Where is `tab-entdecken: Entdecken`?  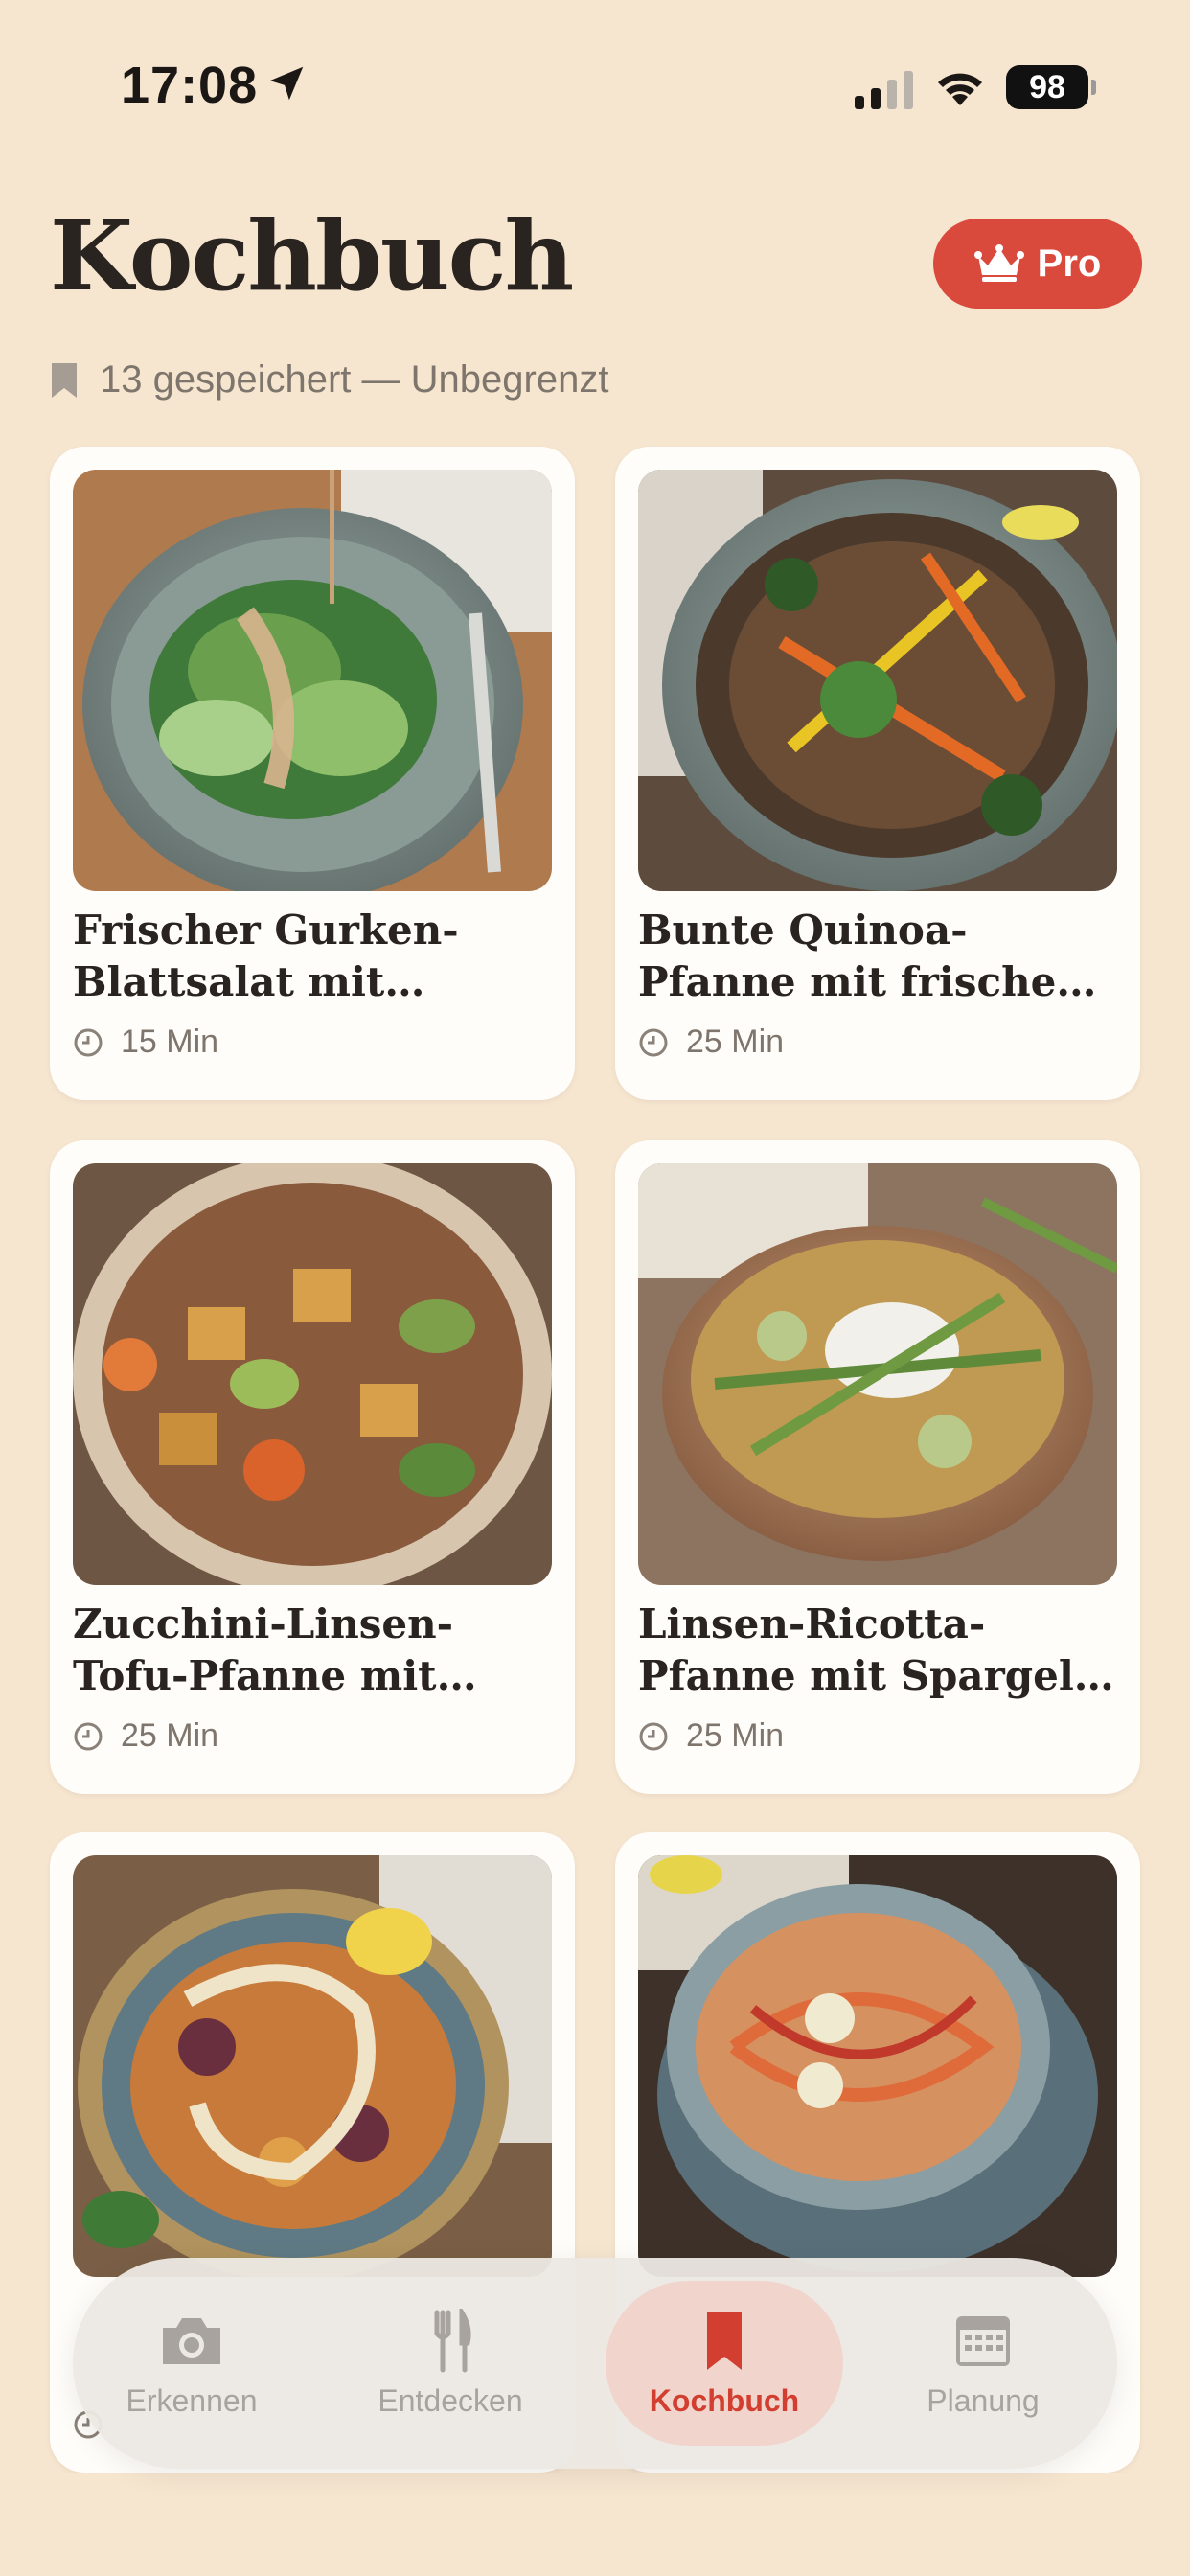 tab-entdecken: Entdecken is located at coordinates (451, 2363).